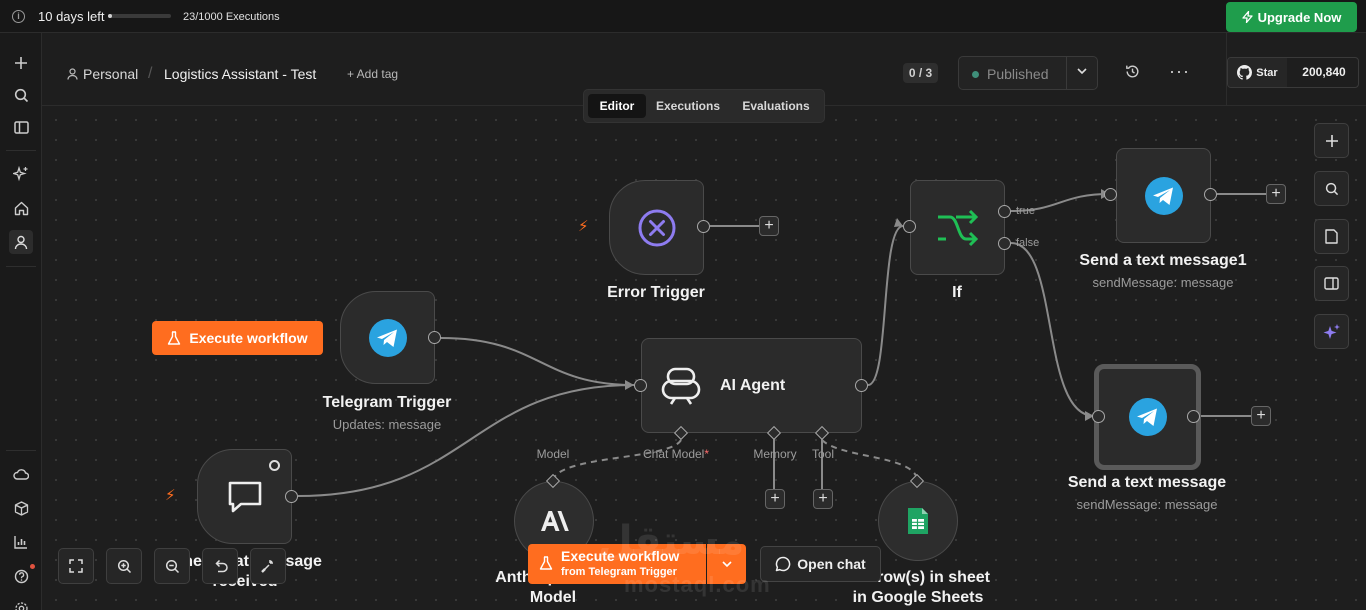  I want to click on github-icon, so click(1245, 72).